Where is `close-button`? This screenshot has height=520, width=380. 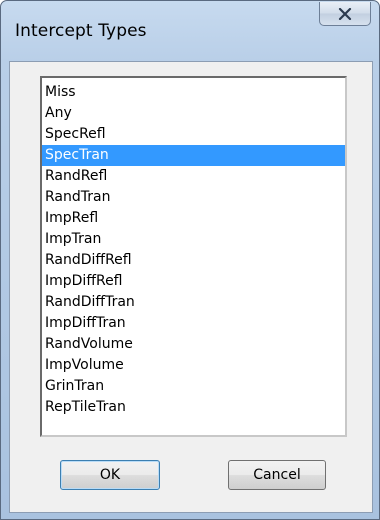
close-button is located at coordinates (345, 14).